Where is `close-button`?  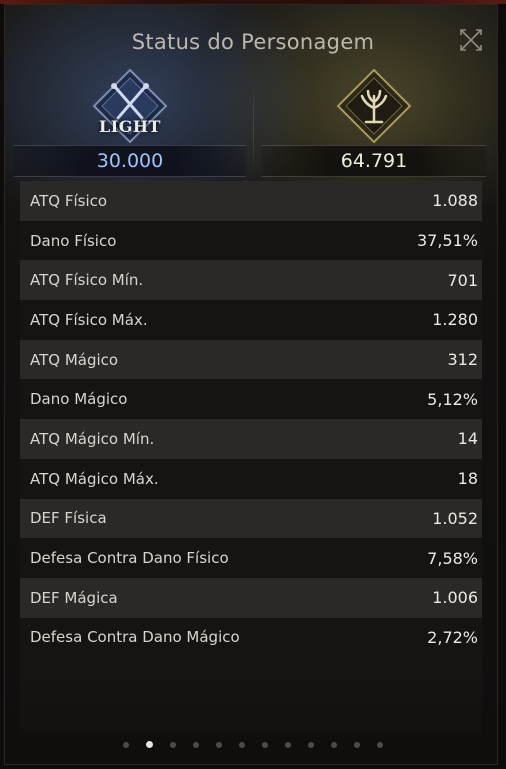
close-button is located at coordinates (471, 40).